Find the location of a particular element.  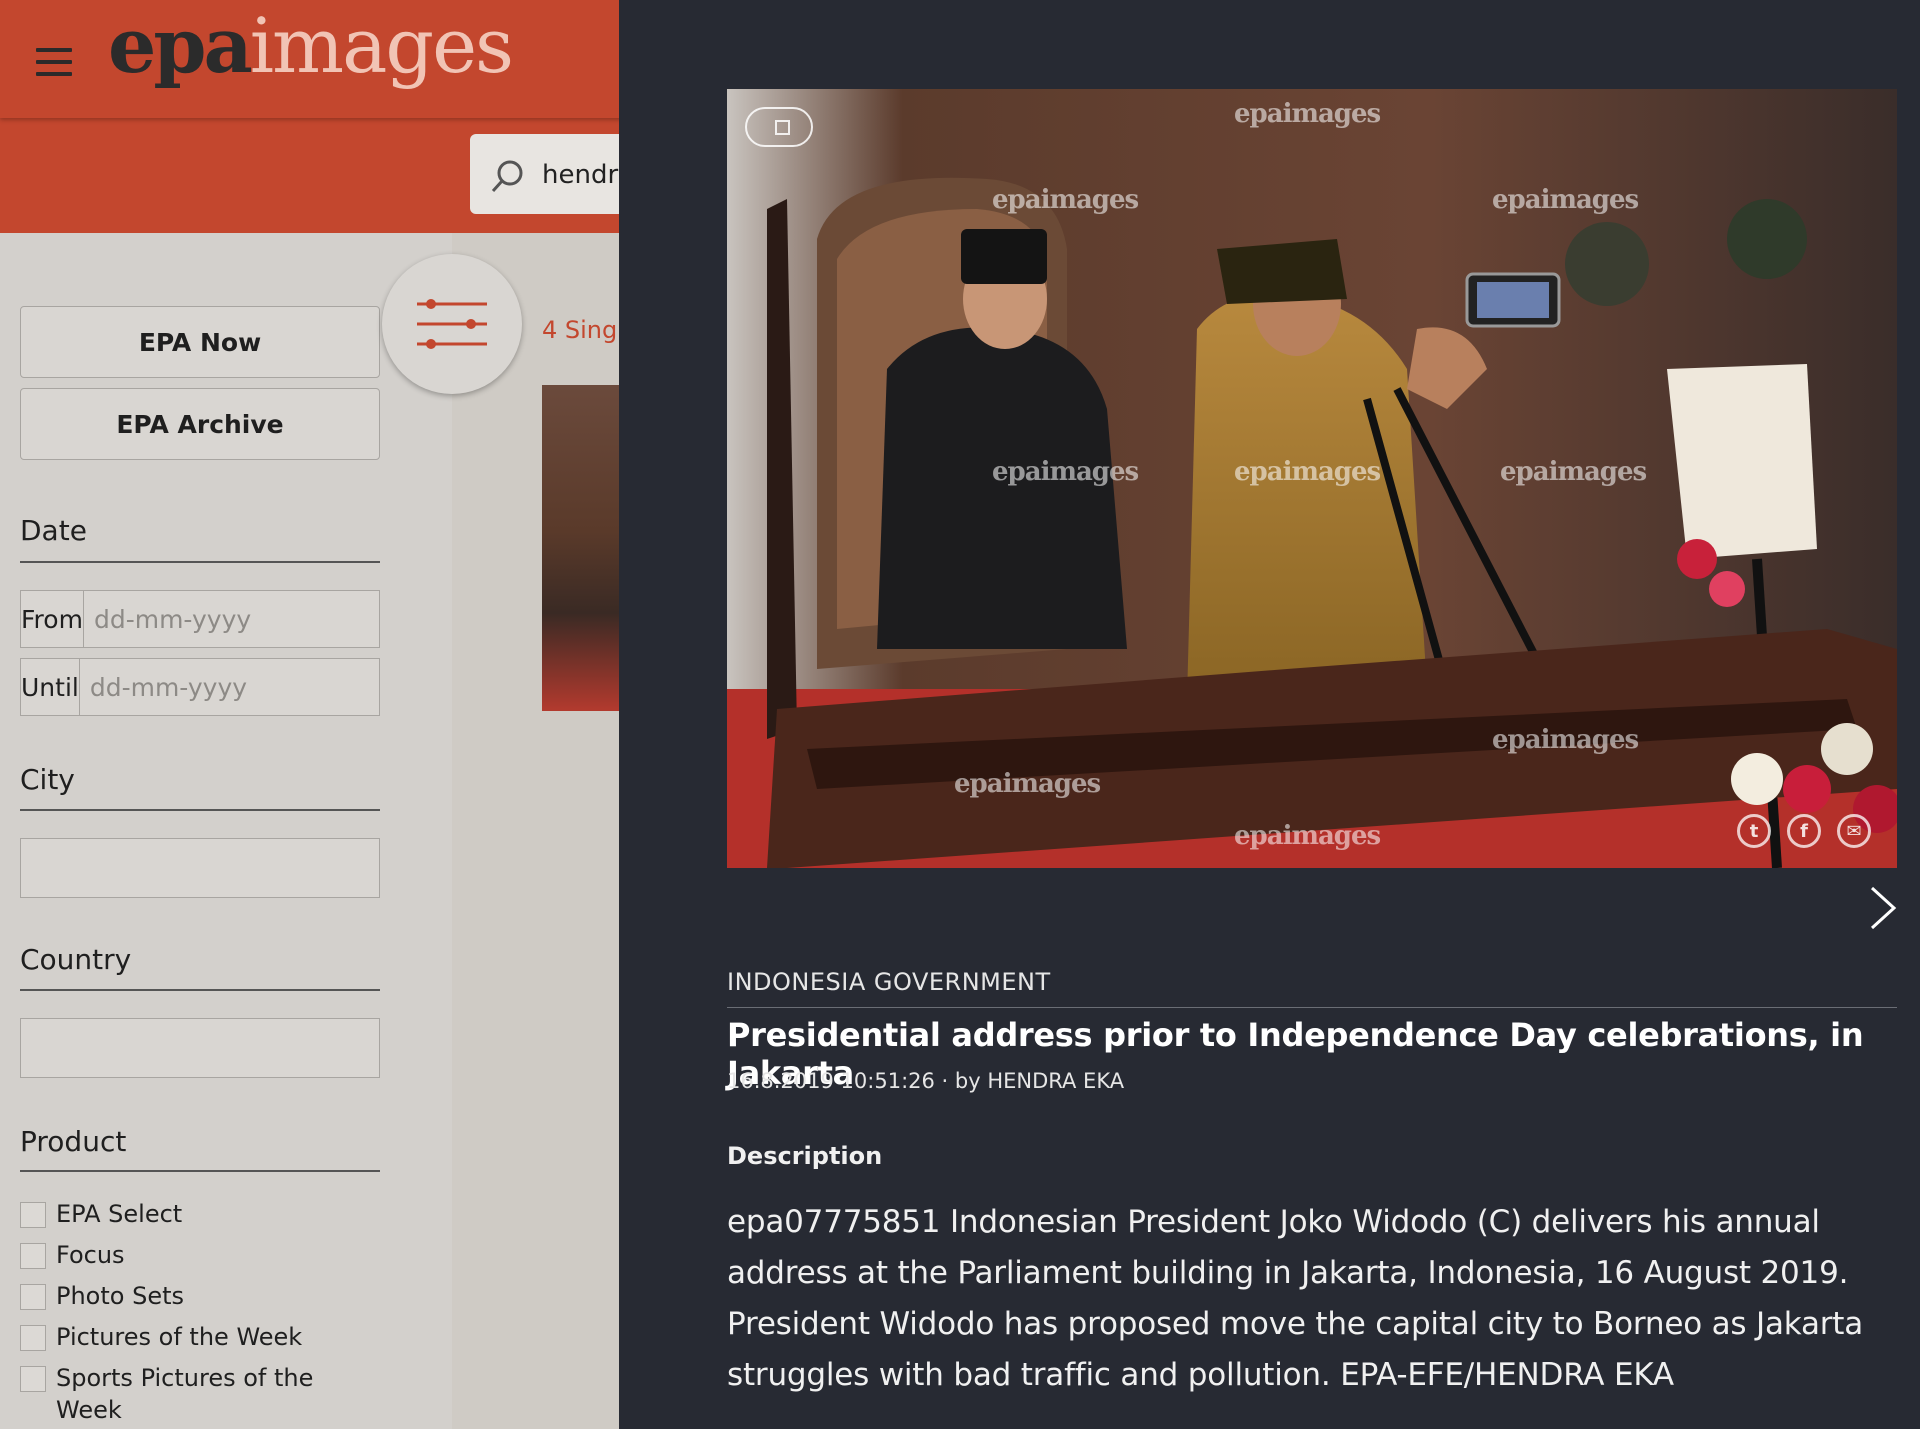

facebook-icon: f is located at coordinates (1804, 831).